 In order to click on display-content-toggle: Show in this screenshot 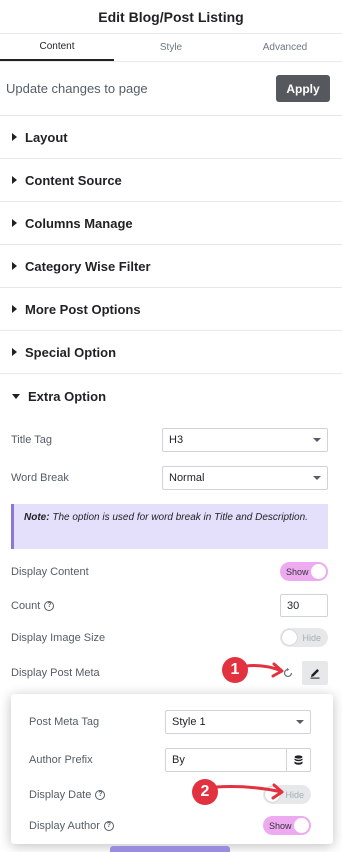, I will do `click(304, 571)`.